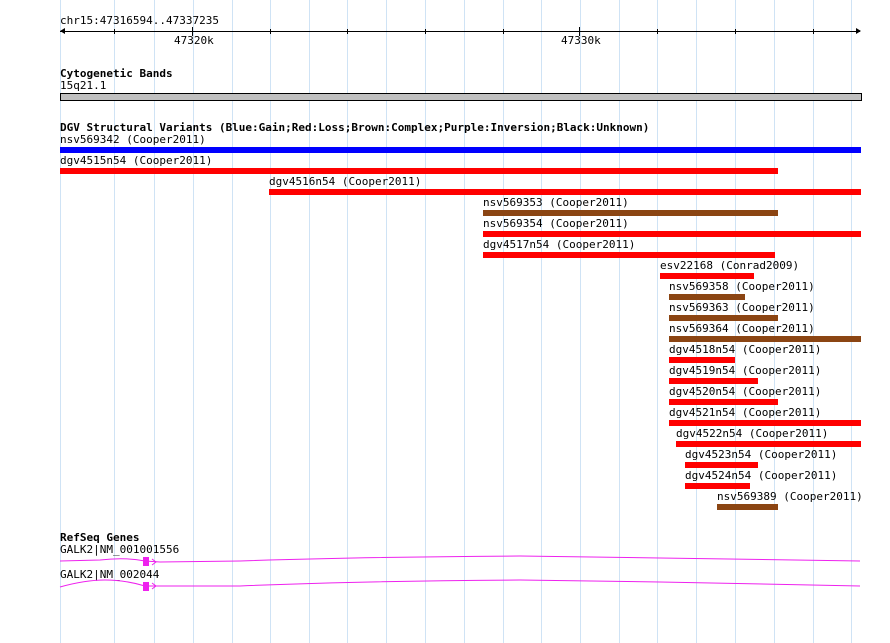  I want to click on feature-label: nsv569342 (Cooper2011), so click(133, 139).